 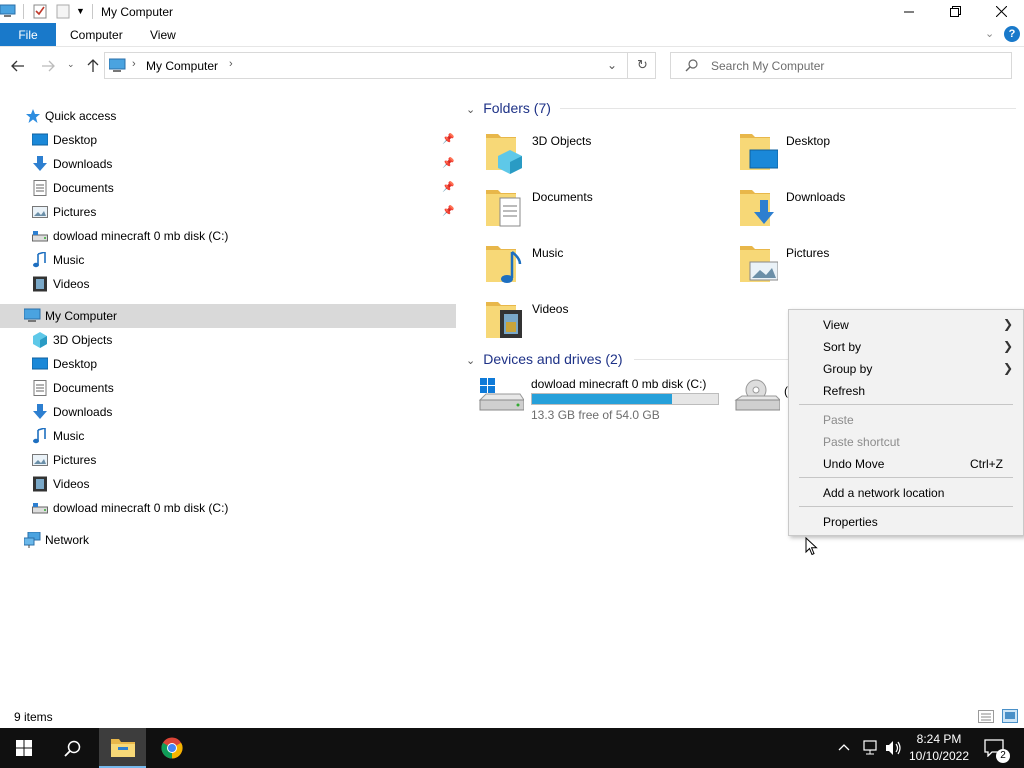 I want to click on chrome-taskbar-button, so click(x=172, y=748).